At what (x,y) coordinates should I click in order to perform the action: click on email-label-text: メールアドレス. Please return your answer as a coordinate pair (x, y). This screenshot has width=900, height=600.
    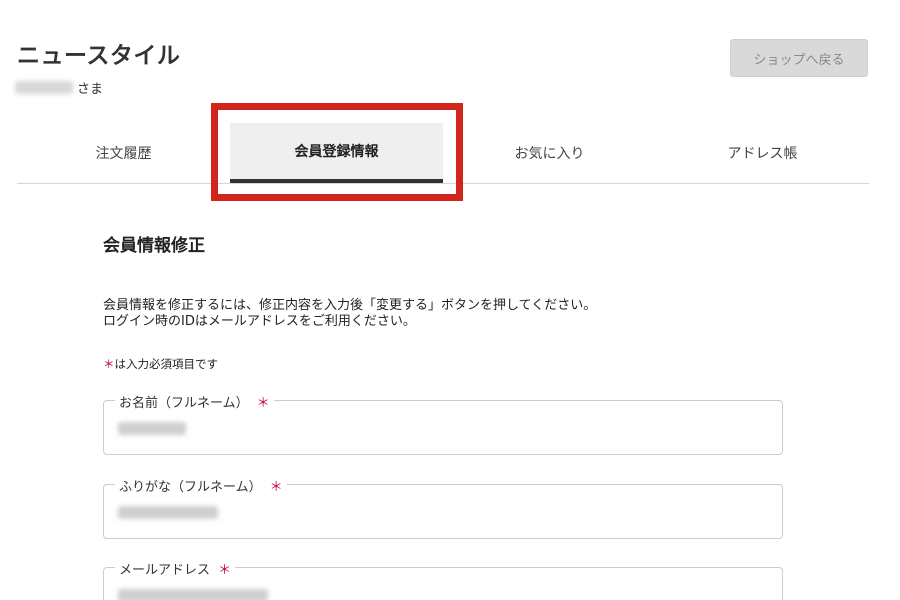
    Looking at the image, I should click on (165, 570).